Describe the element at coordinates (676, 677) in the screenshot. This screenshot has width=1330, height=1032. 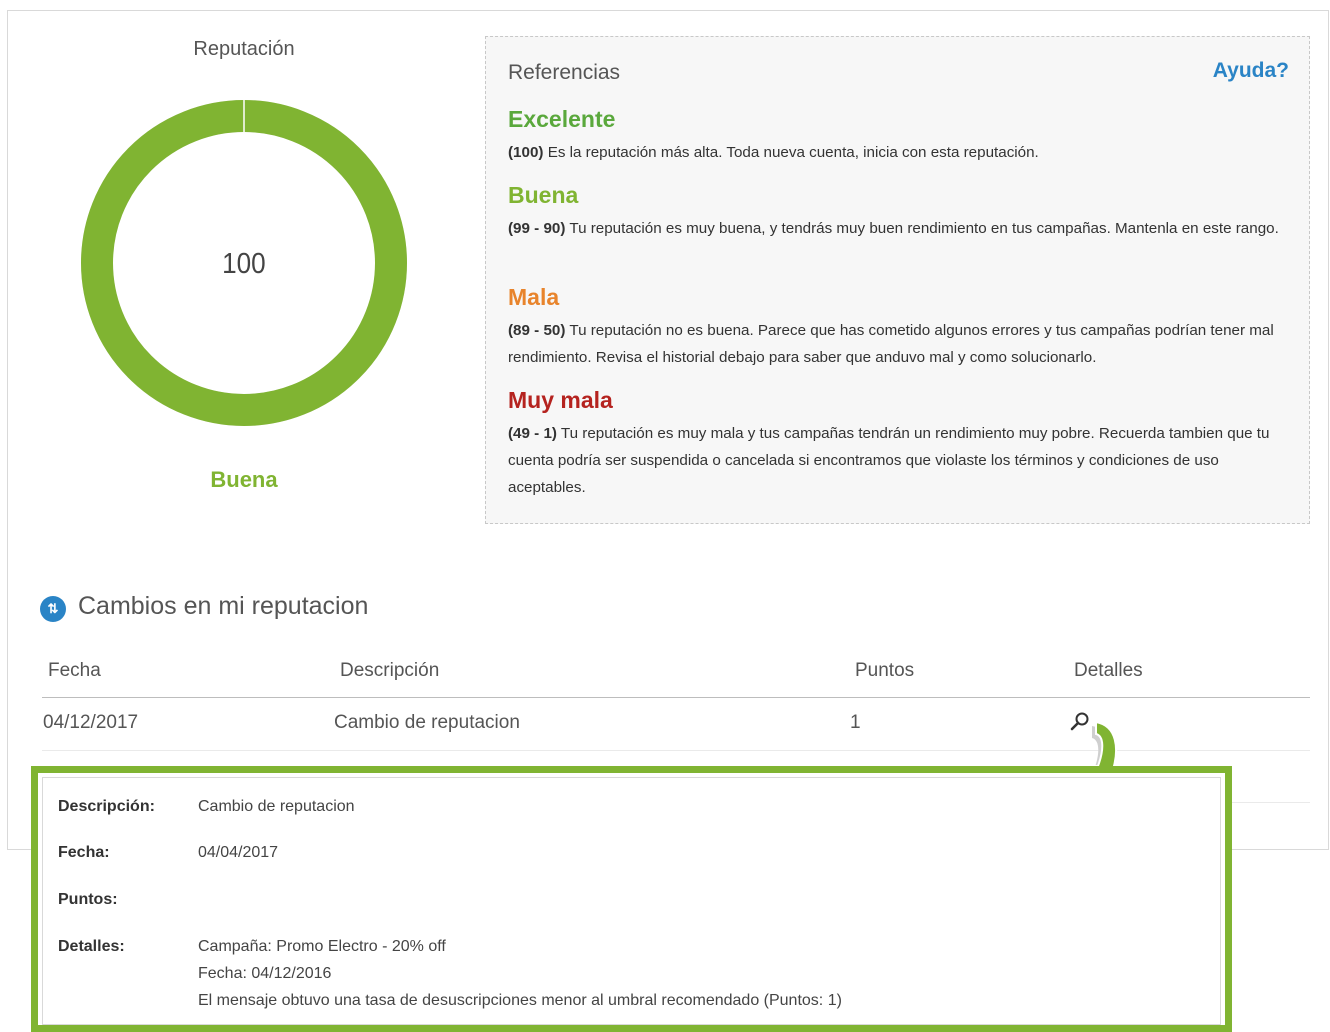
I see `table-header: Fecha Descripción Puntos Detalles` at that location.